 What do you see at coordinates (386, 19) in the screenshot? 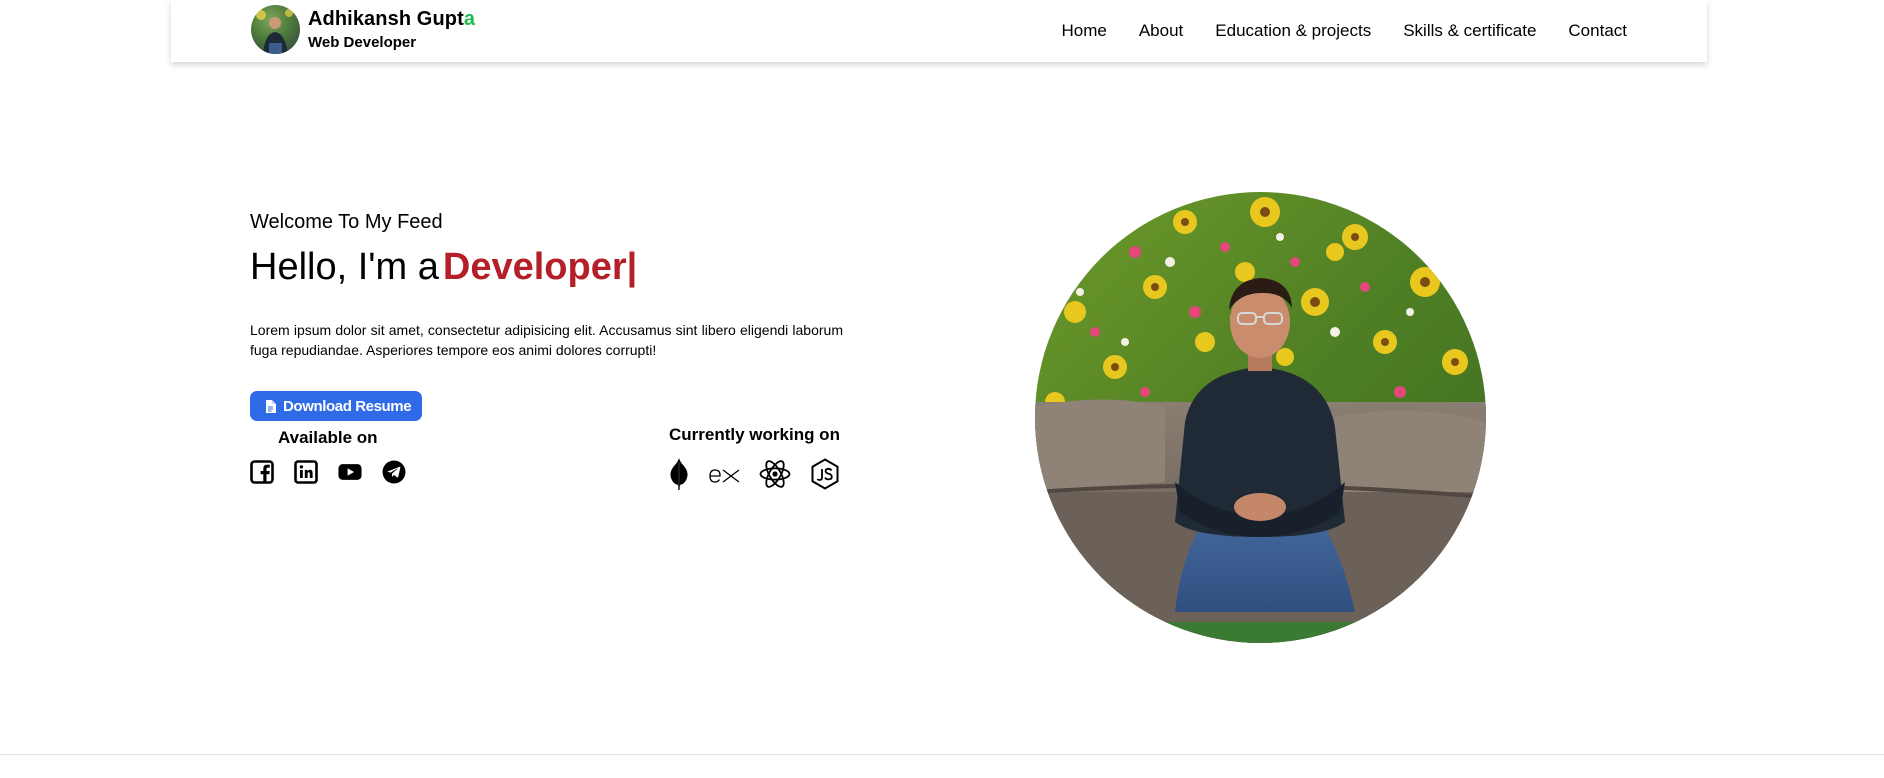
I see `brand-name-main: Adhikansh Gupt` at bounding box center [386, 19].